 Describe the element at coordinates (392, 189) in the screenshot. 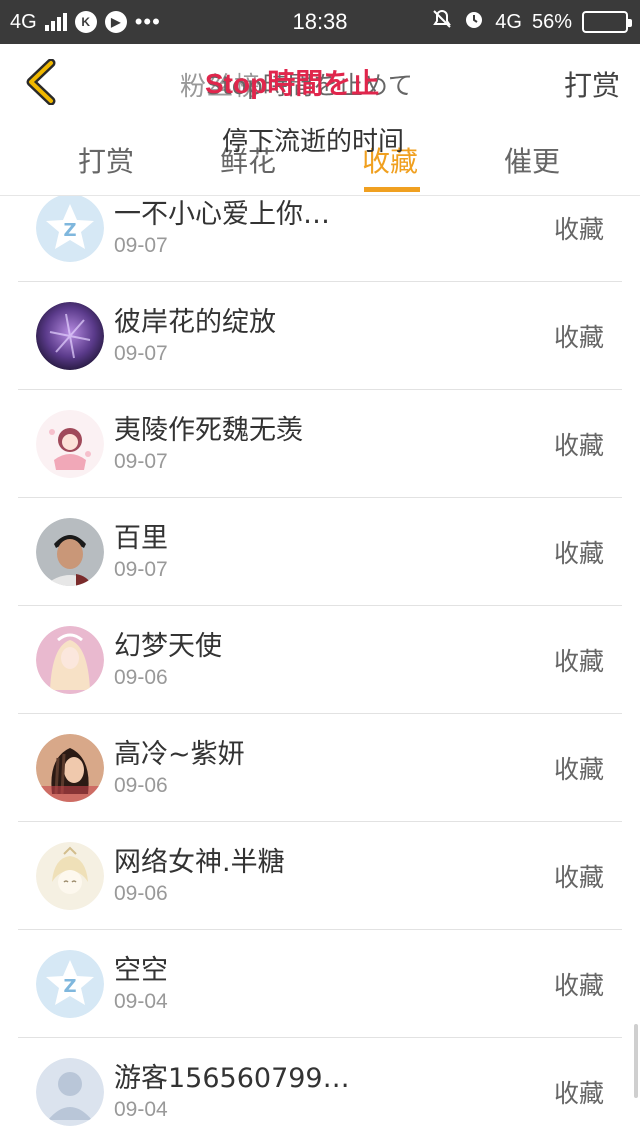

I see `active-tab-indicator` at that location.